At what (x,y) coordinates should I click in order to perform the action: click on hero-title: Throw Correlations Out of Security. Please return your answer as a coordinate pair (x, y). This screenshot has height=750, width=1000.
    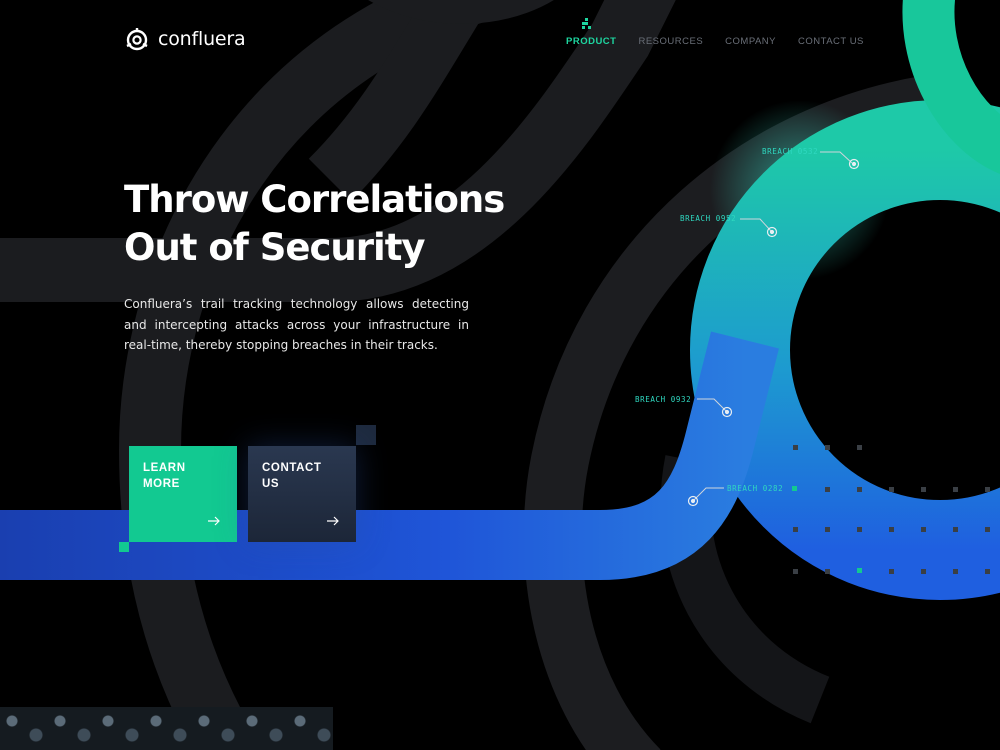
    Looking at the image, I should click on (334, 224).